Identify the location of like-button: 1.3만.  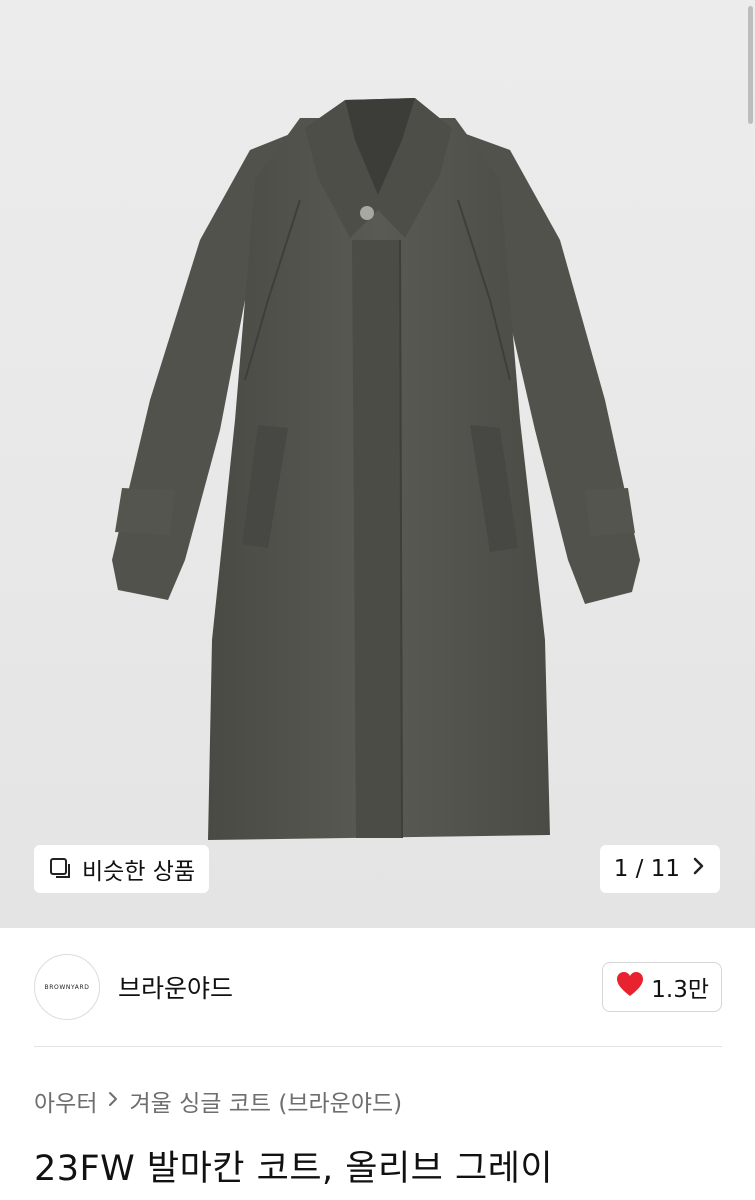
(662, 987).